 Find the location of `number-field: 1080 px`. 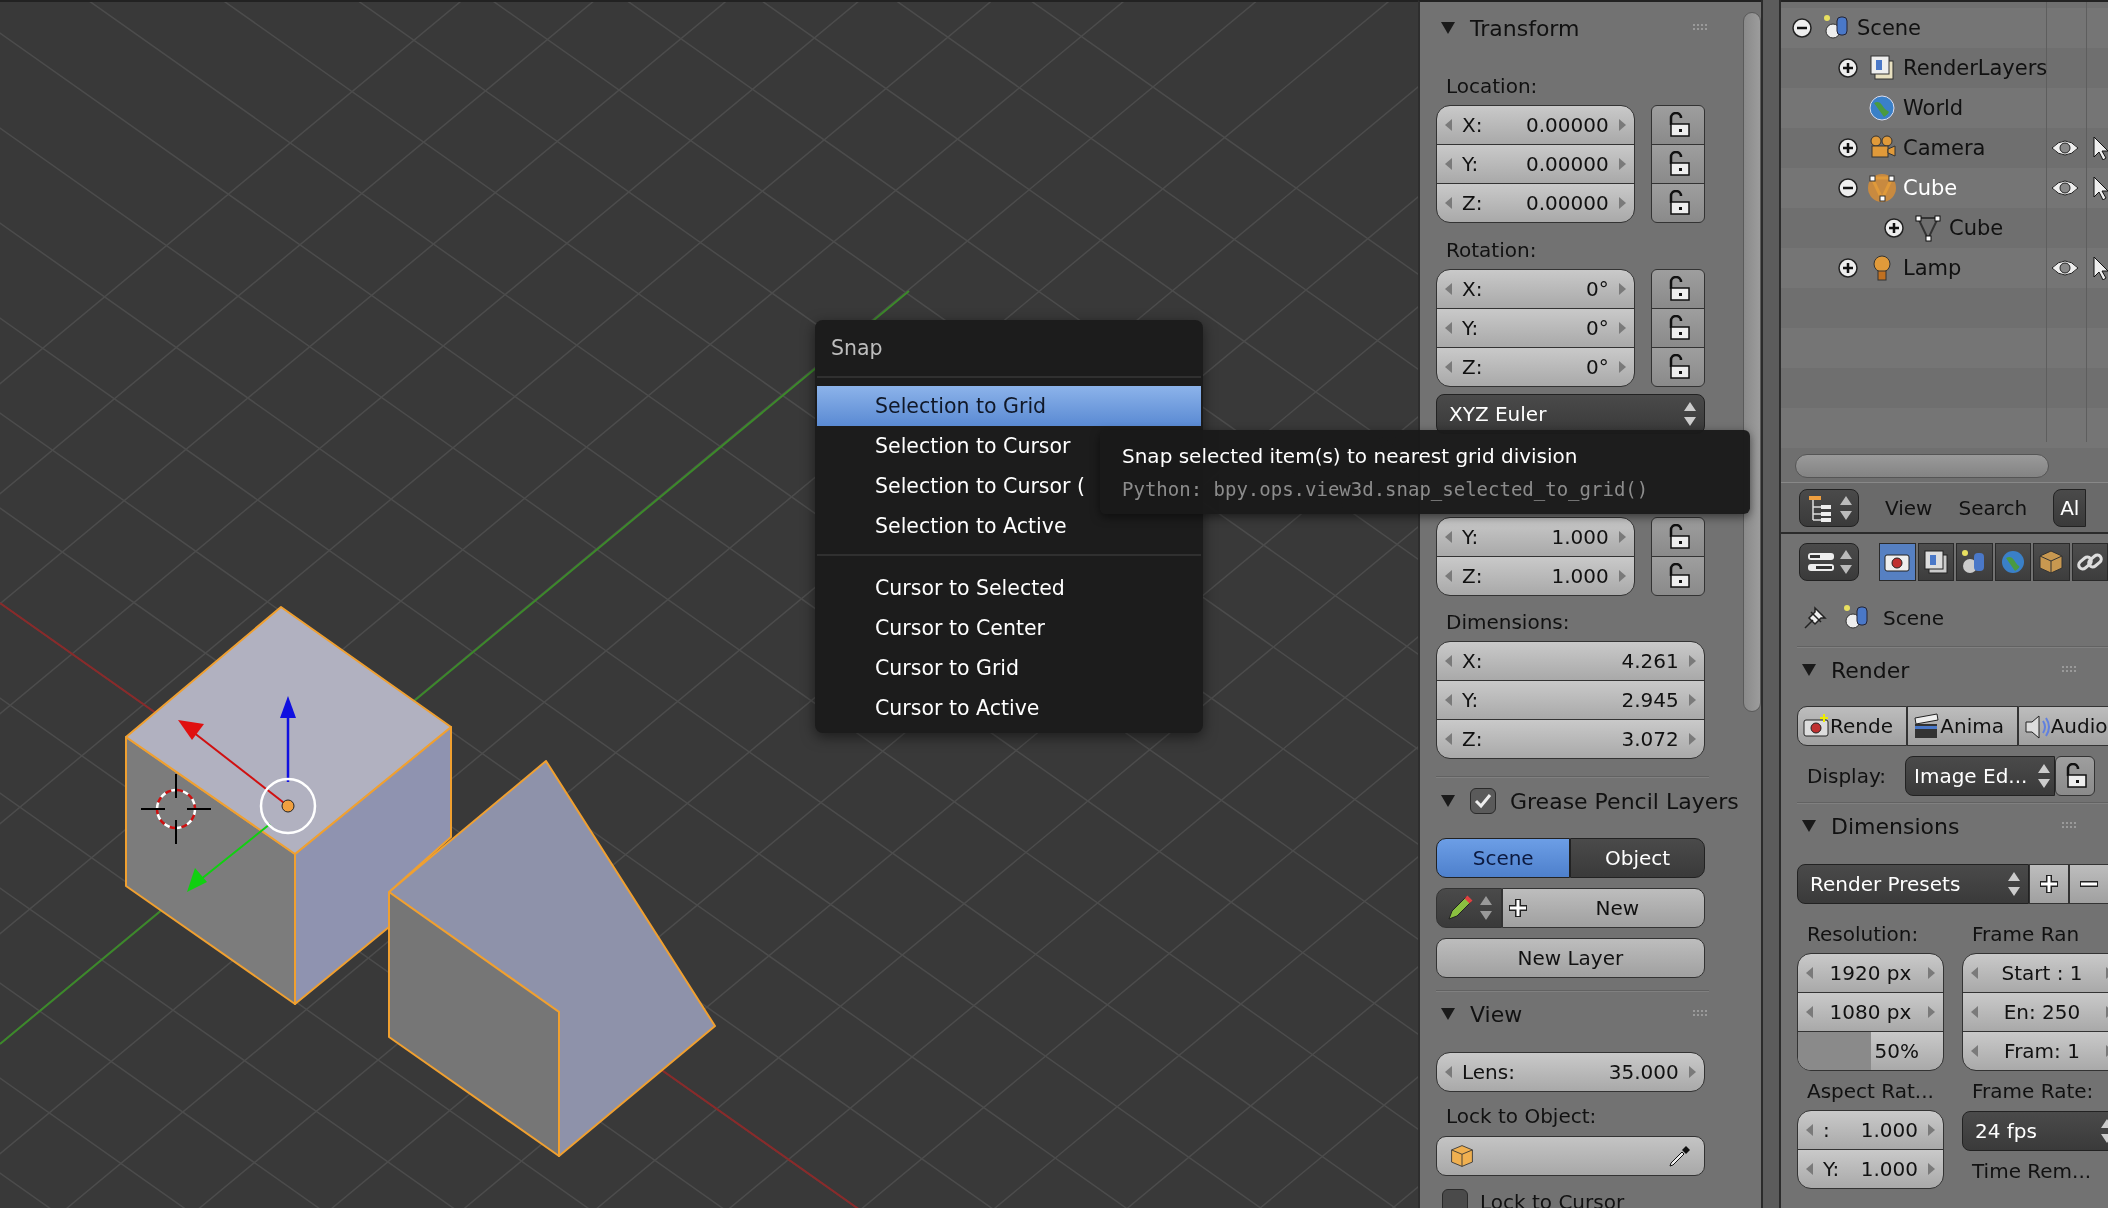

number-field: 1080 px is located at coordinates (1870, 1012).